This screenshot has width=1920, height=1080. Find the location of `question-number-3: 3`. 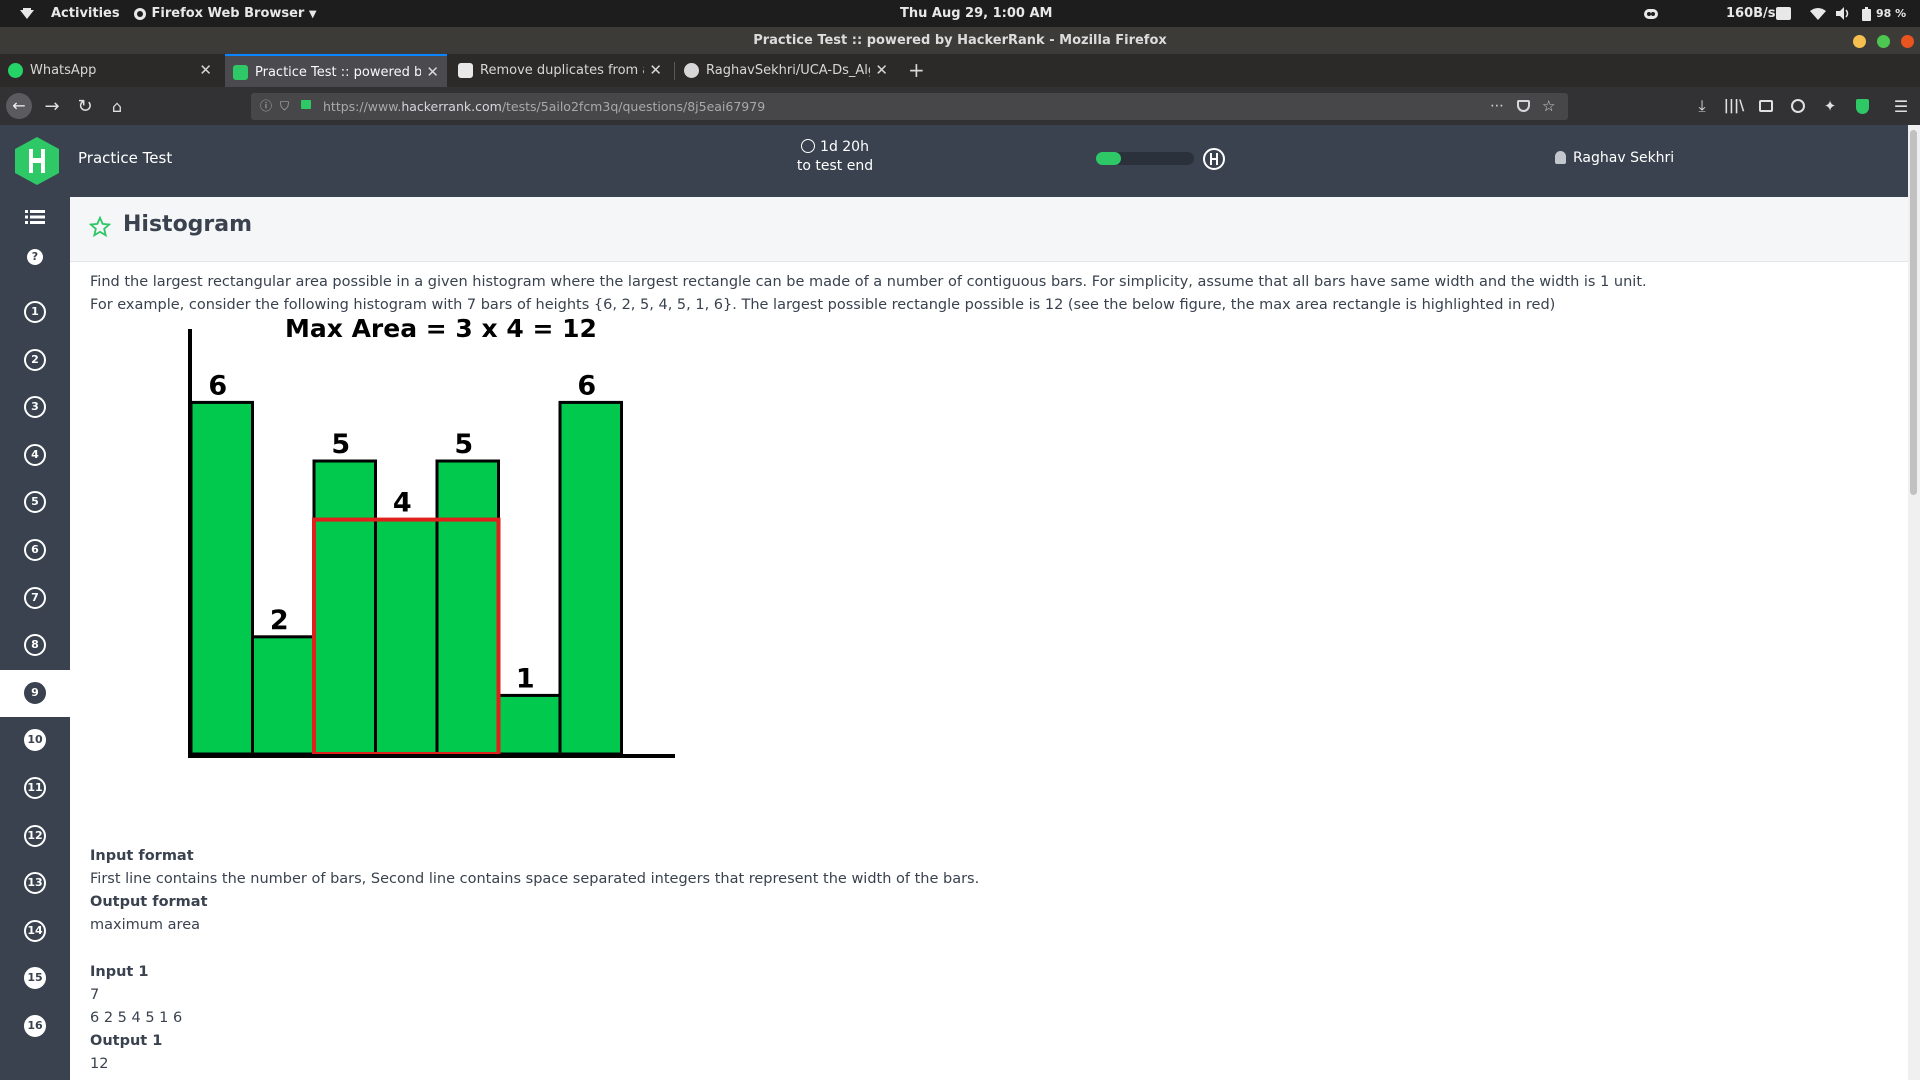

question-number-3: 3 is located at coordinates (35, 407).